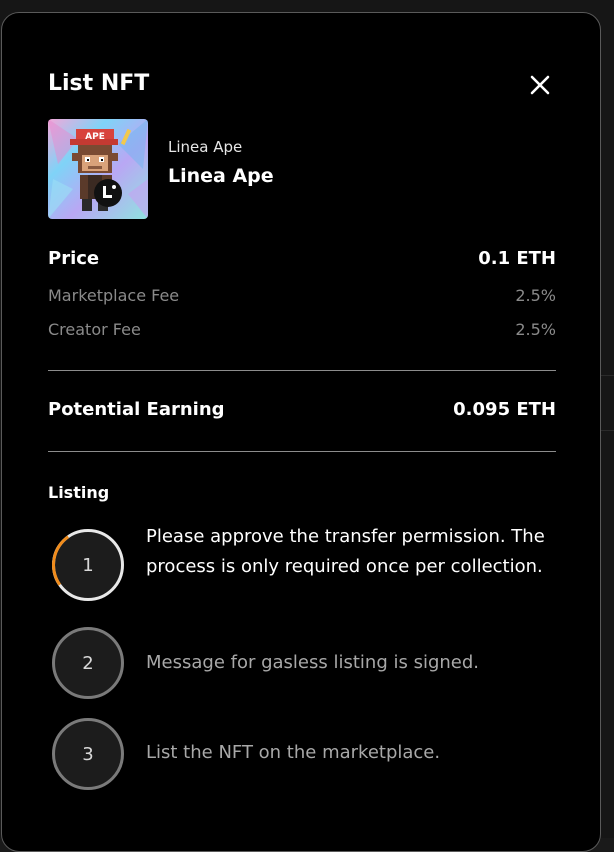 This screenshot has width=614, height=852. I want to click on marketplace-fee-row: Marketplace Fee 2.5%, so click(302, 295).